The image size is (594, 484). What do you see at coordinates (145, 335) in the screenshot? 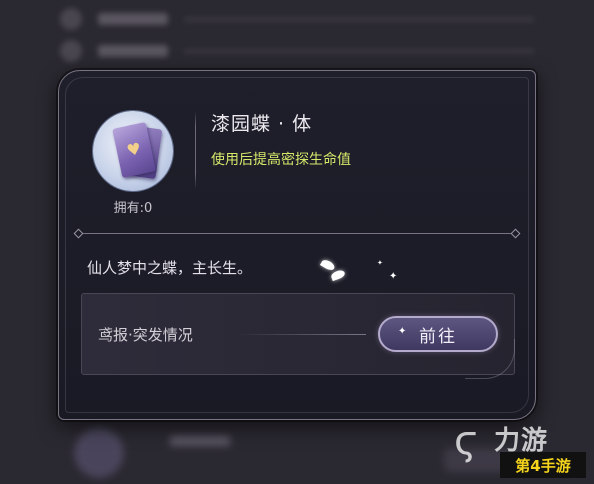
I see `source-name: 鸢报·突发情况` at bounding box center [145, 335].